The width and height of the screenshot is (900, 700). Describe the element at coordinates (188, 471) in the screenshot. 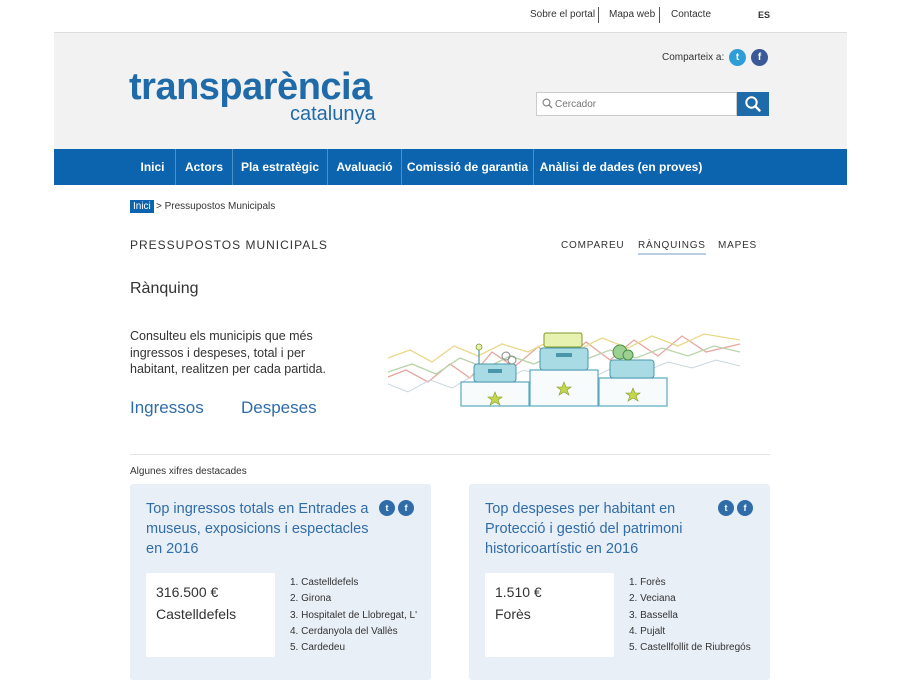

I see `highlights-label: Algunes xifres destacades` at that location.